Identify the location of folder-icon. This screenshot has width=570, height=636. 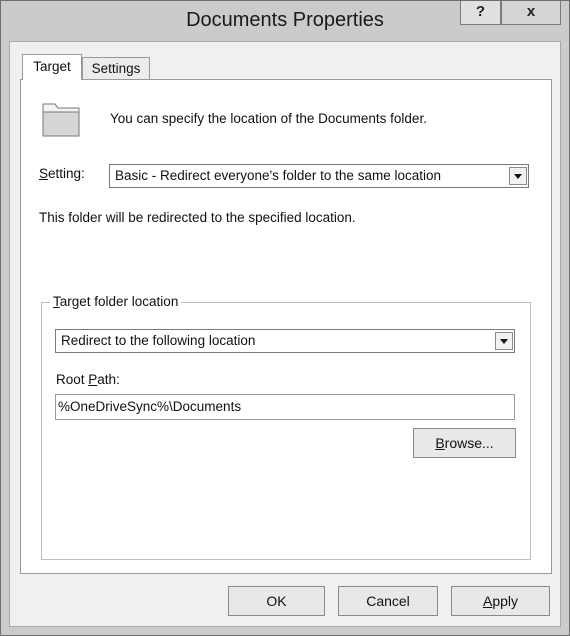
(61, 121).